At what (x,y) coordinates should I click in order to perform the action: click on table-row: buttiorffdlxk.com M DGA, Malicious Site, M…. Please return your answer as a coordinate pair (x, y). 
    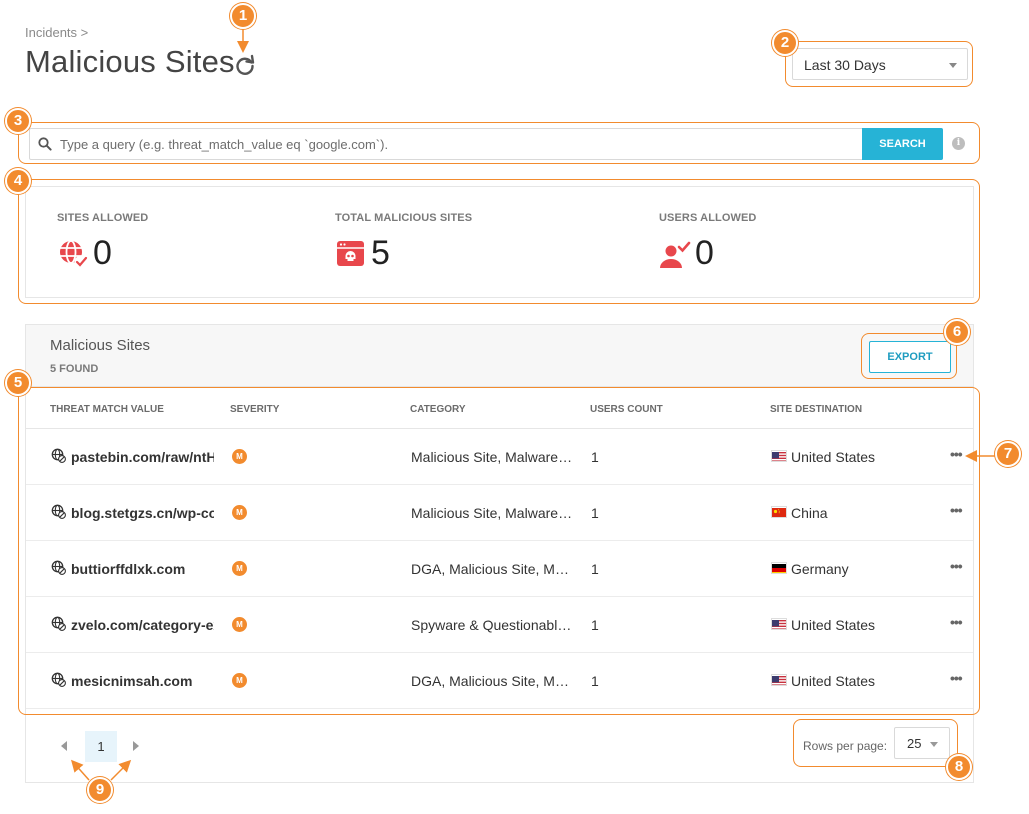
    Looking at the image, I should click on (499, 569).